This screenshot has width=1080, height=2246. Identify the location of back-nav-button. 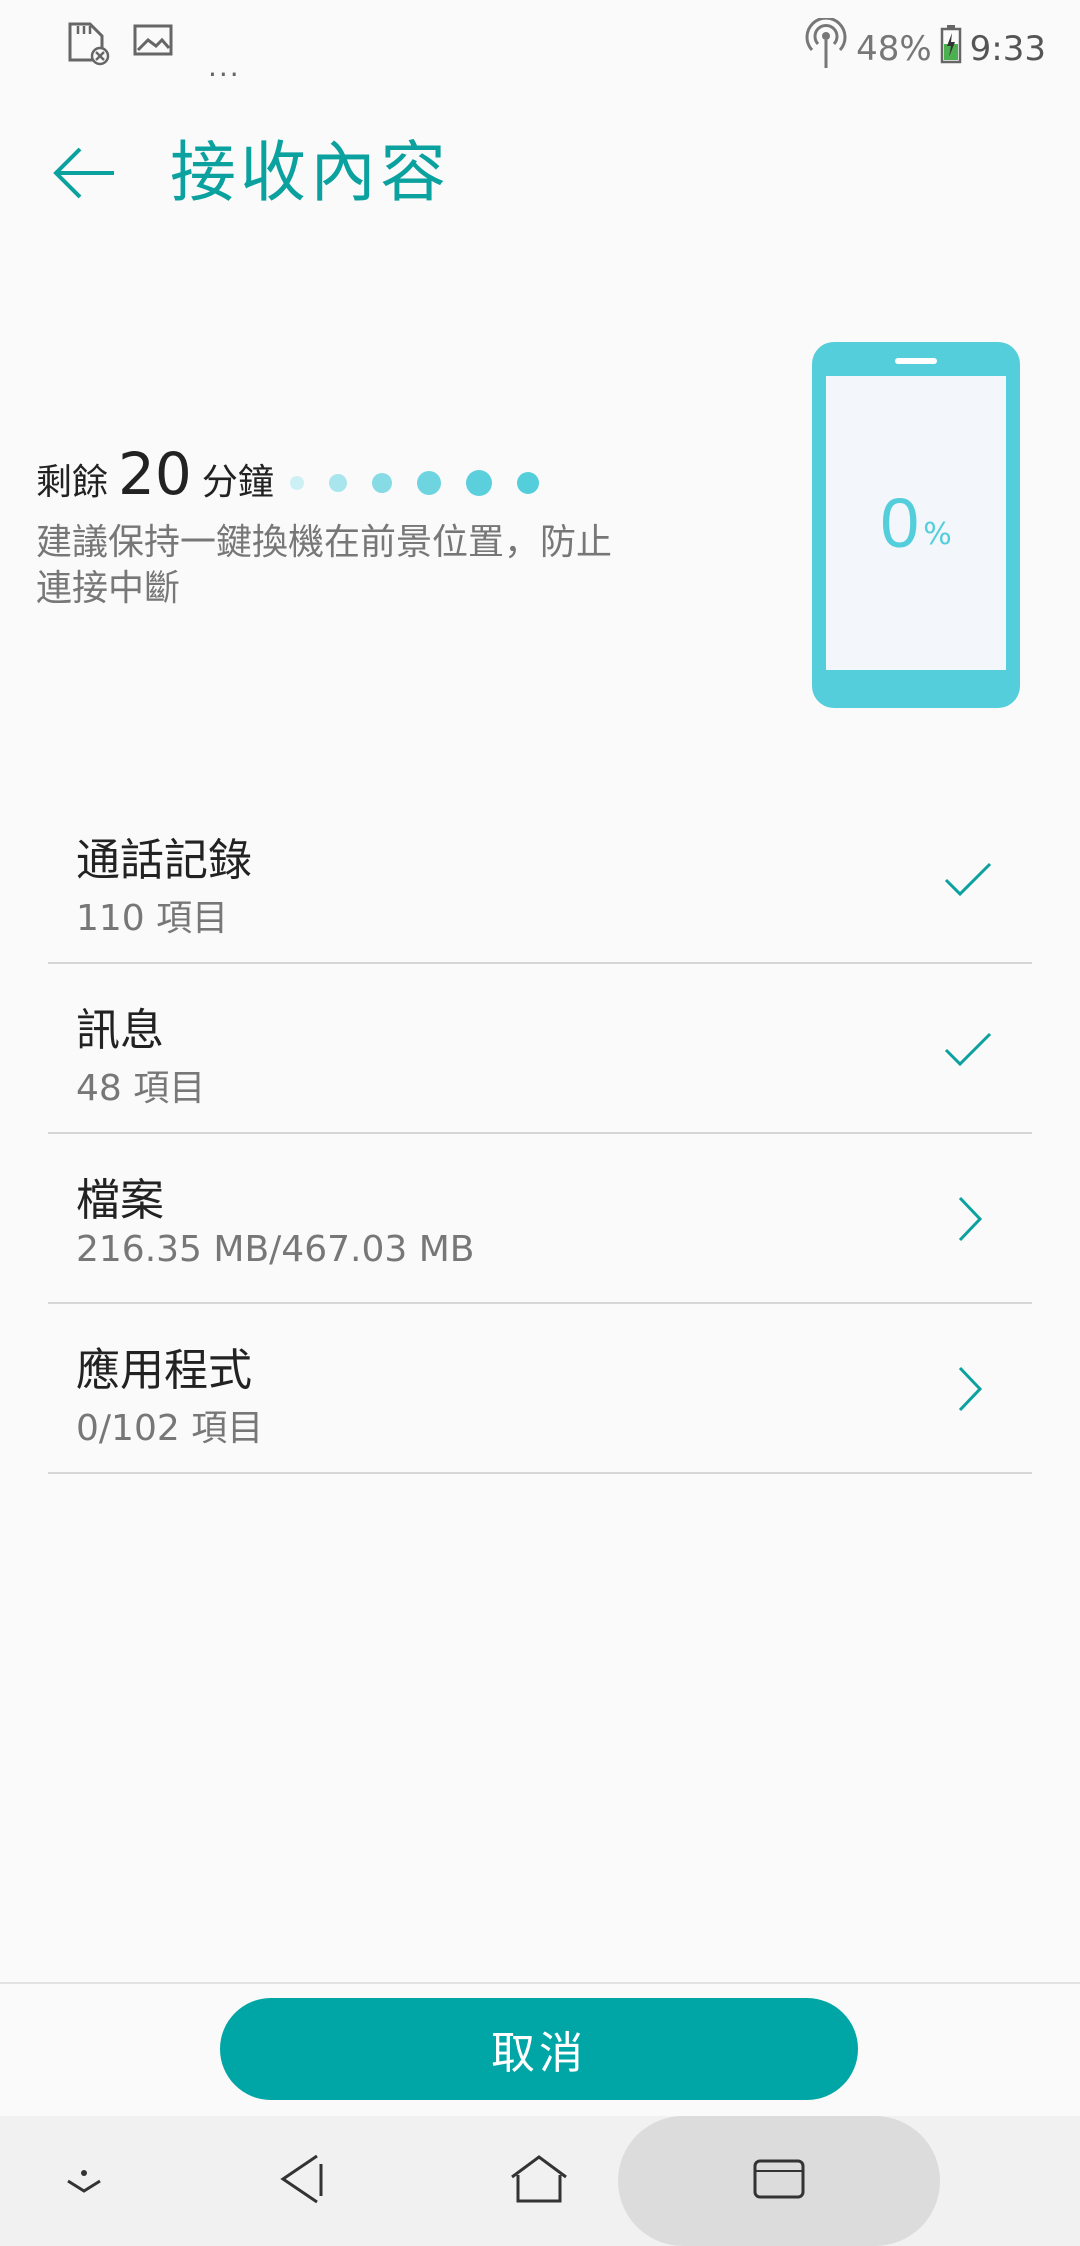
(303, 2181).